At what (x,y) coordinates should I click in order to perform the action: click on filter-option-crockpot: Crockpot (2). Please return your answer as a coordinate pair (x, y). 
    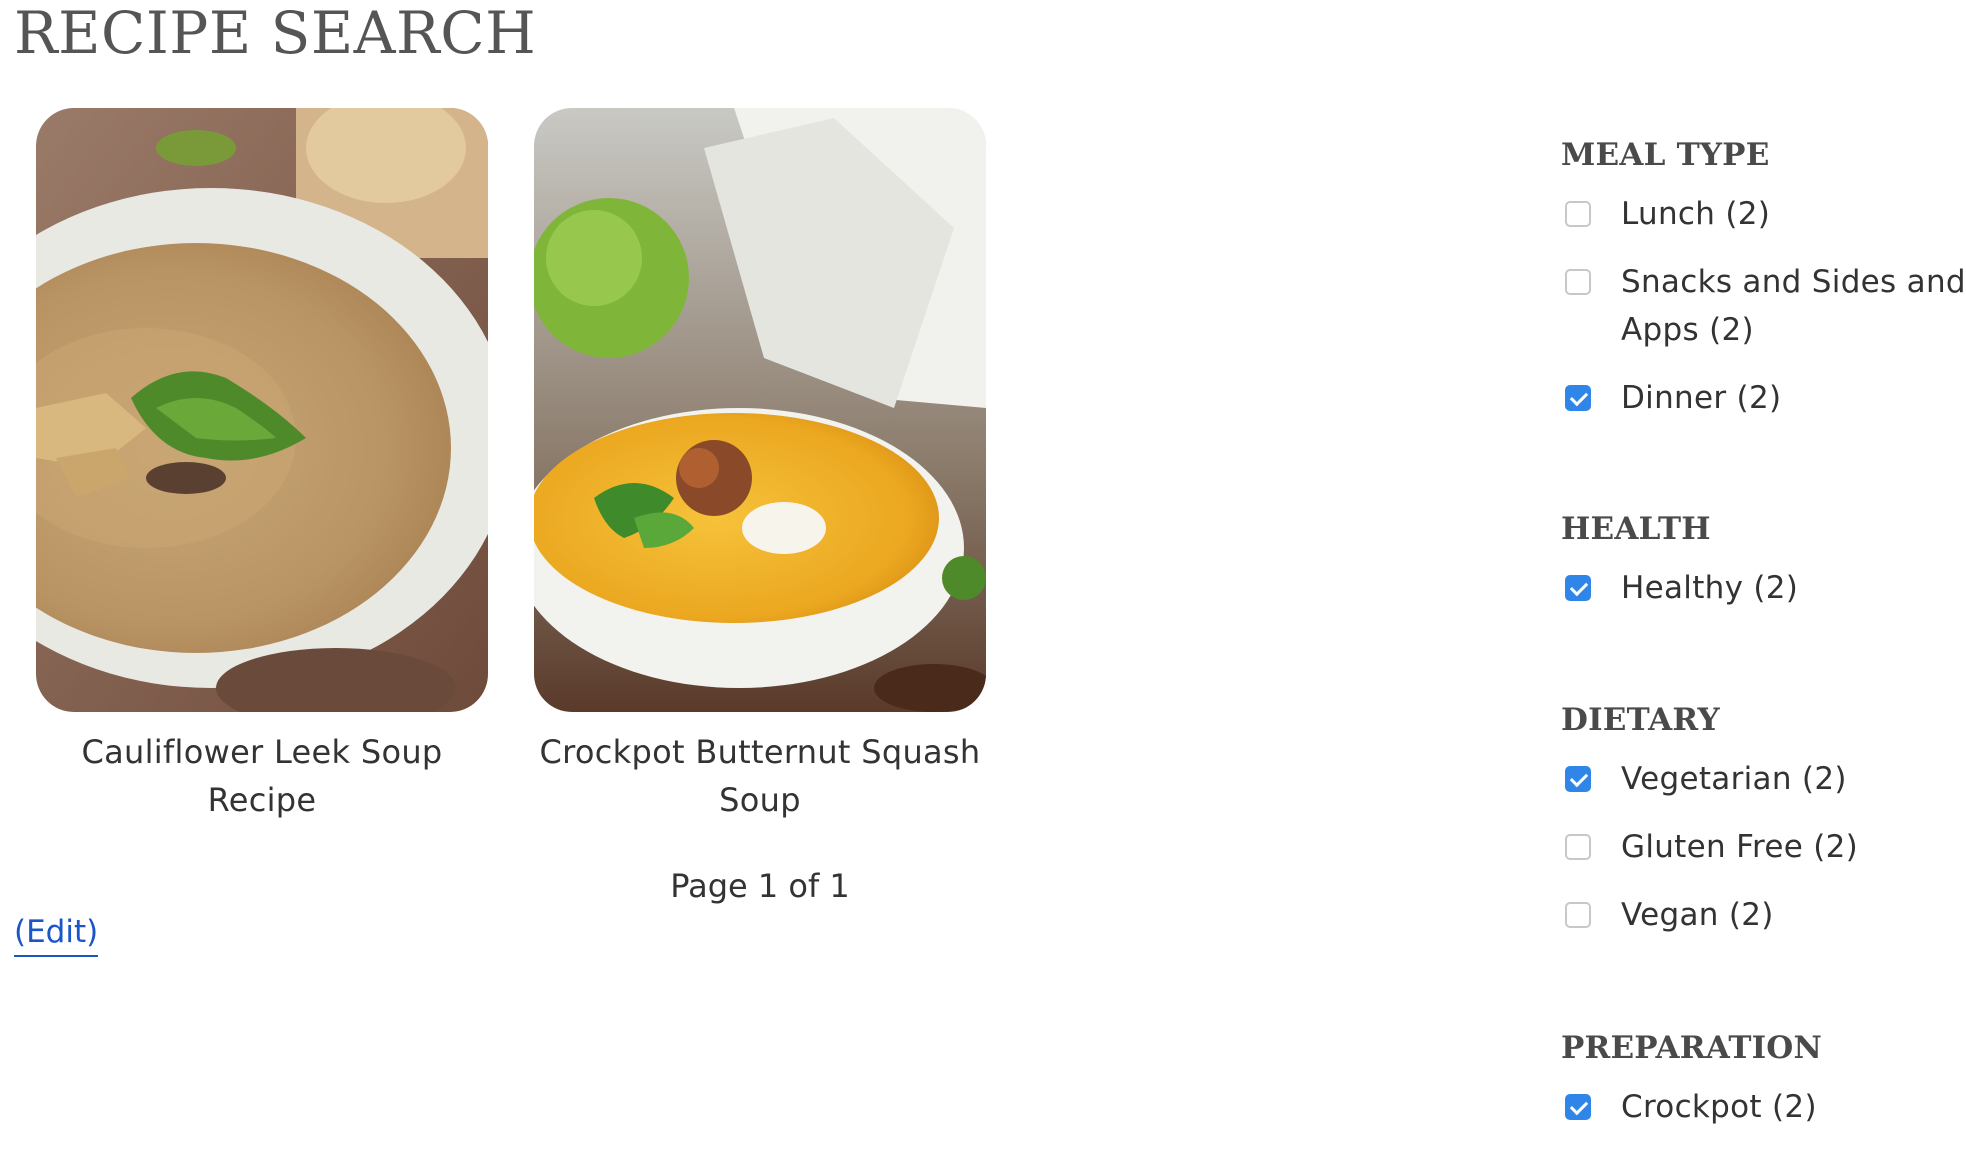
    Looking at the image, I should click on (1763, 1107).